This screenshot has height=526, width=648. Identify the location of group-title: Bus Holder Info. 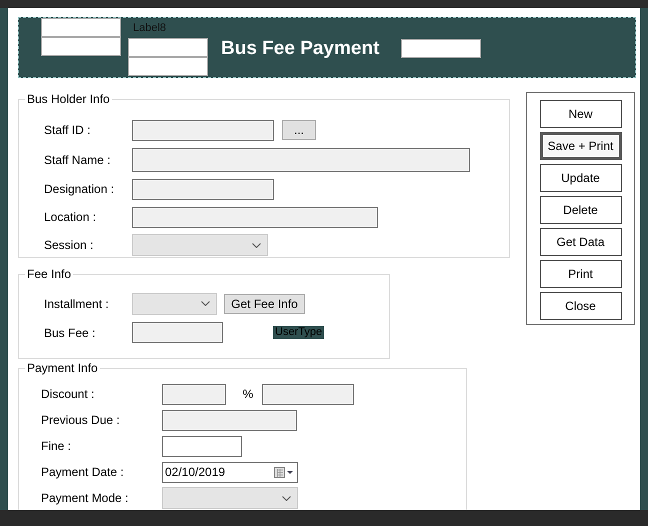
(68, 99).